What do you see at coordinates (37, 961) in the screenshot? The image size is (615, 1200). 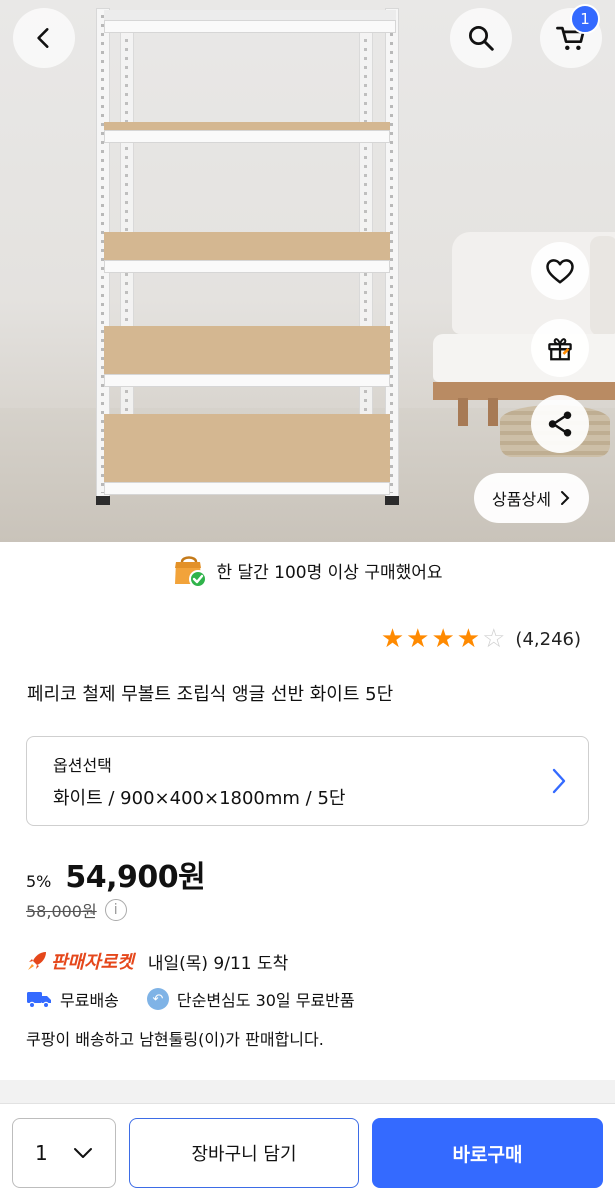 I see `rocket-icon` at bounding box center [37, 961].